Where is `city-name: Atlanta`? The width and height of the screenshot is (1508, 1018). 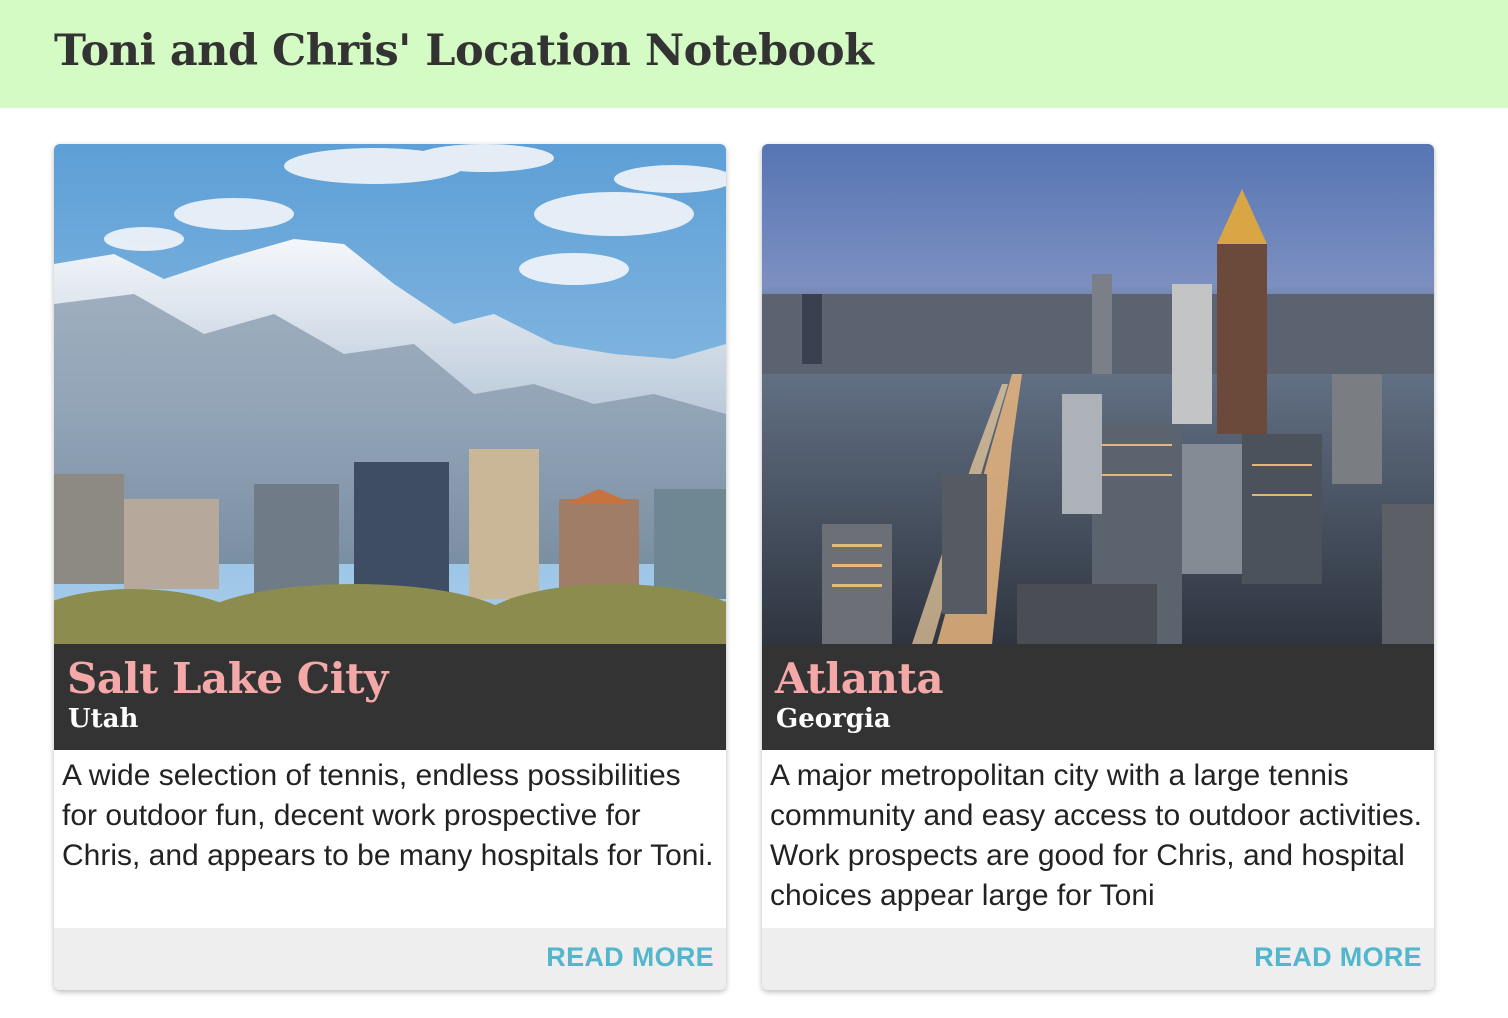 city-name: Atlanta is located at coordinates (859, 678).